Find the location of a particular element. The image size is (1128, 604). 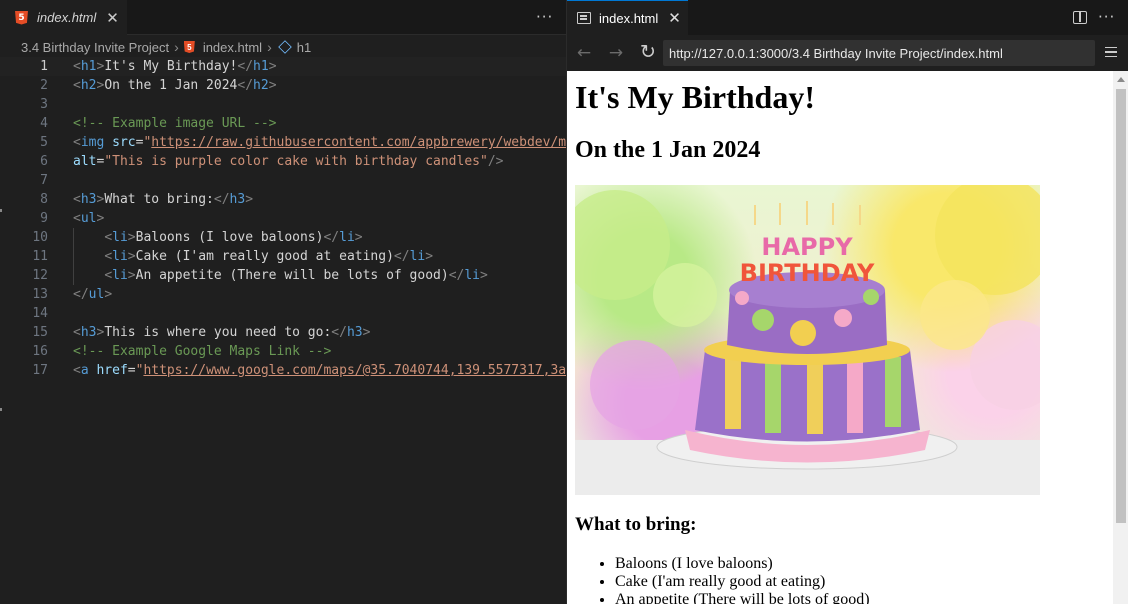

code-text: <ul> is located at coordinates (88, 218).